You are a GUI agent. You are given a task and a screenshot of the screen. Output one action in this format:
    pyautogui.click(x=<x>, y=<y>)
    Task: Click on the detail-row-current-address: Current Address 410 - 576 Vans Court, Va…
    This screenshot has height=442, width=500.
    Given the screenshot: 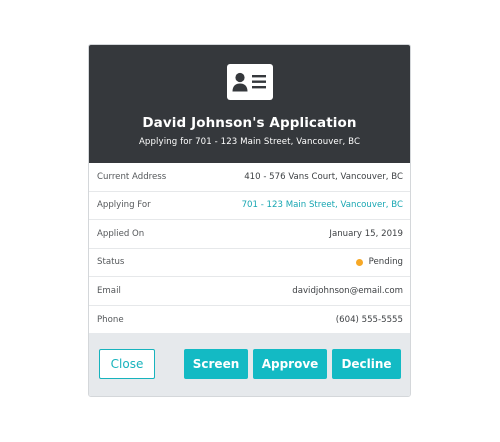 What is the action you would take?
    pyautogui.click(x=249, y=177)
    